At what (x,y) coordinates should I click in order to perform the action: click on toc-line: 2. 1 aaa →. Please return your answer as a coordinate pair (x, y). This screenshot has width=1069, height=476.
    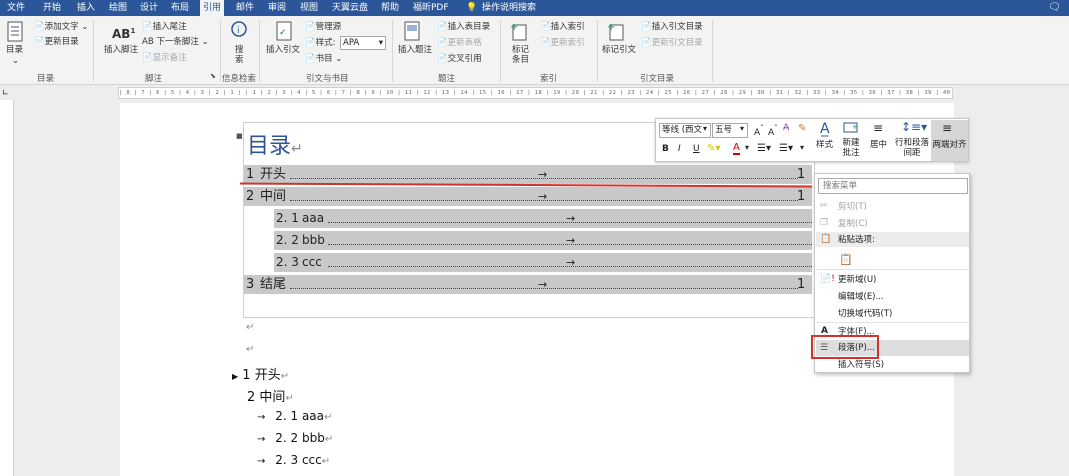
    Looking at the image, I should click on (543, 218).